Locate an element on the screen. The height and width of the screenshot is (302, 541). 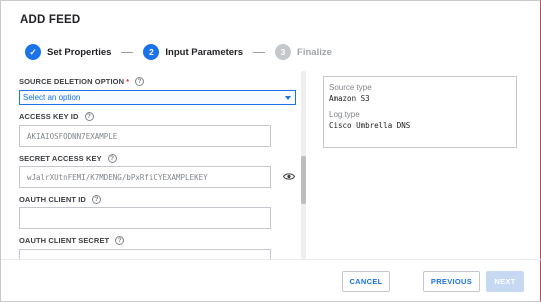
chevron-down-icon is located at coordinates (288, 98).